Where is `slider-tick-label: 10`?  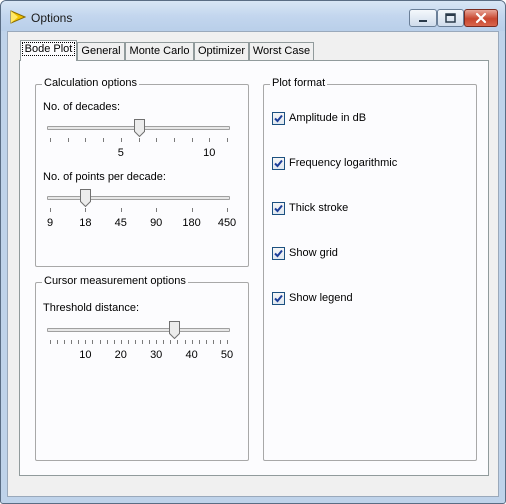 slider-tick-label: 10 is located at coordinates (209, 153).